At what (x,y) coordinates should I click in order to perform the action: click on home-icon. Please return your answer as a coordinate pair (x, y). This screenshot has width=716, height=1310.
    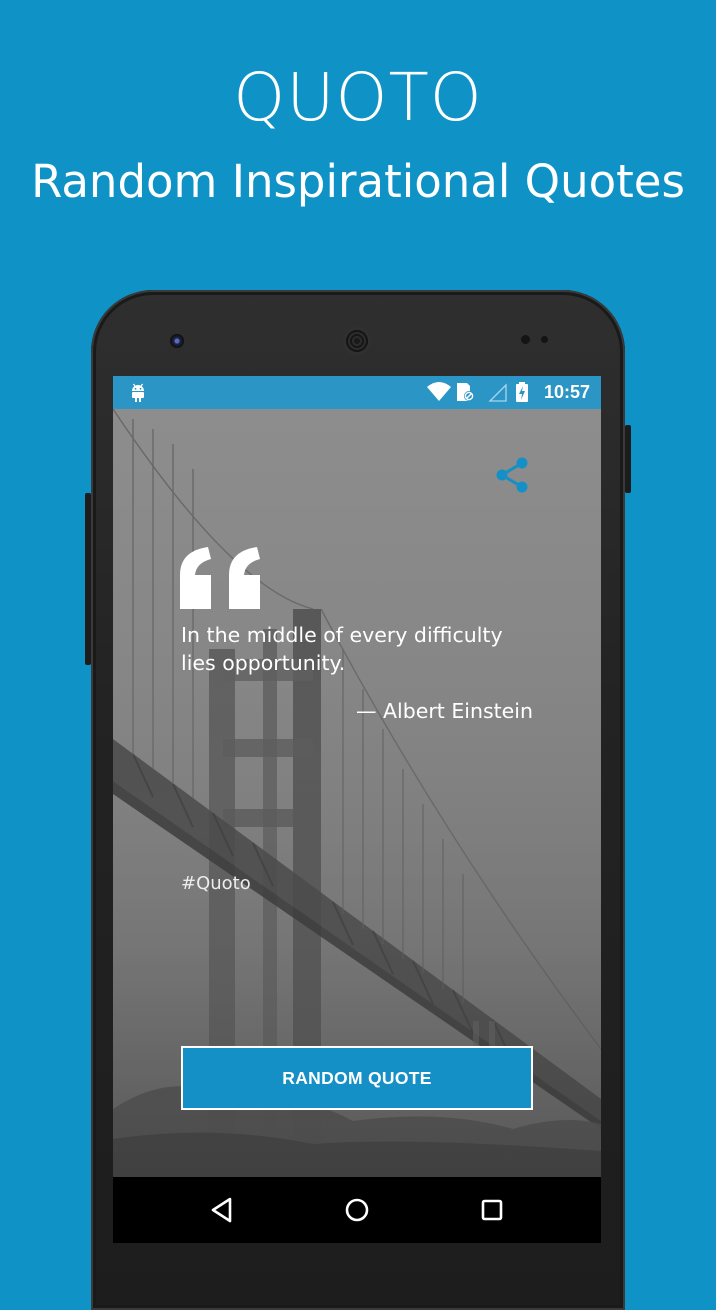
    Looking at the image, I should click on (357, 1210).